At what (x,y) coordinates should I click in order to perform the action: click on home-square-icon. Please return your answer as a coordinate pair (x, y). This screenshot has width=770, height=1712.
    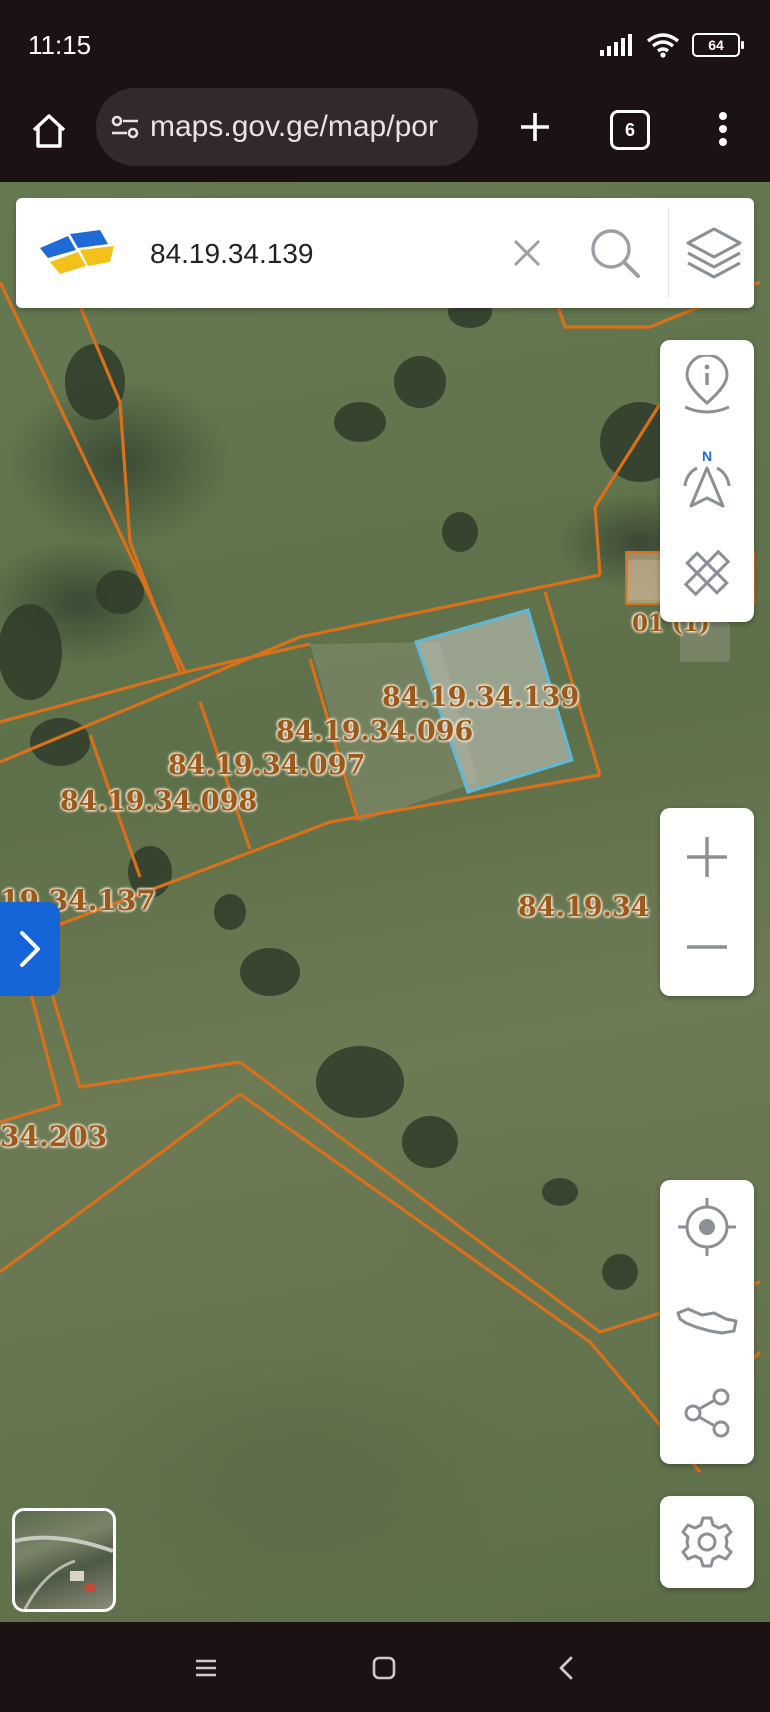
    Looking at the image, I should click on (384, 1668).